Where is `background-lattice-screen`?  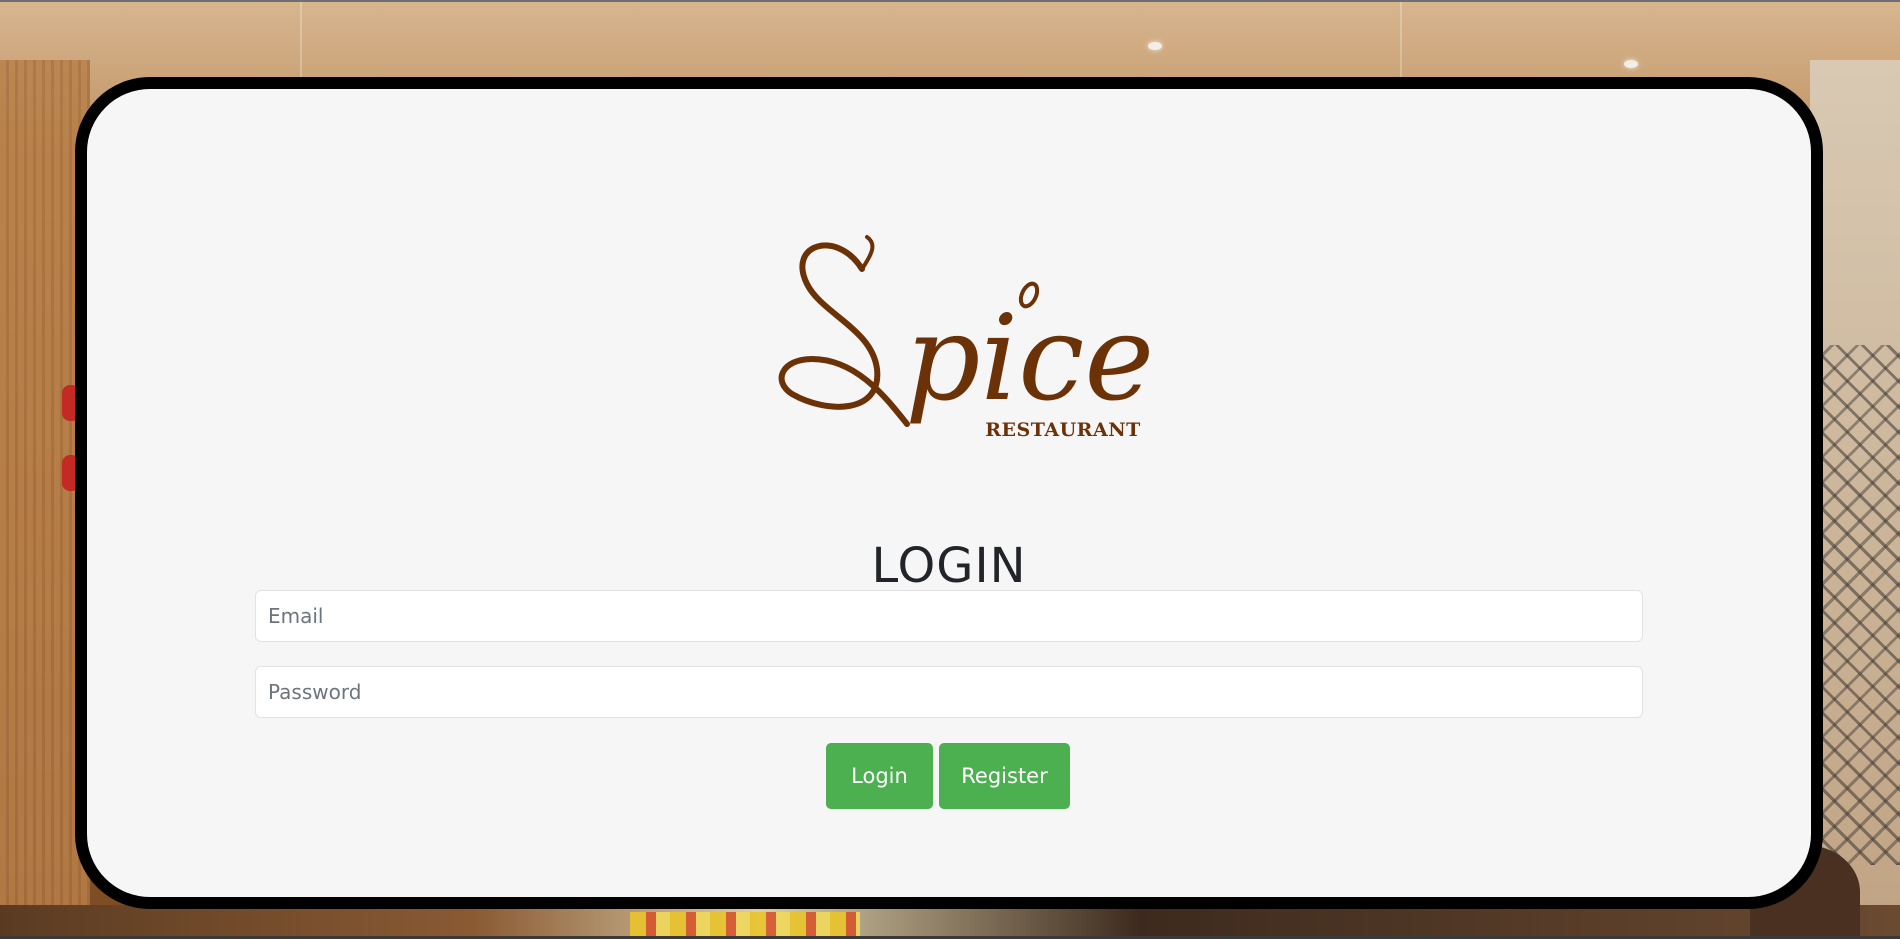
background-lattice-screen is located at coordinates (1860, 605).